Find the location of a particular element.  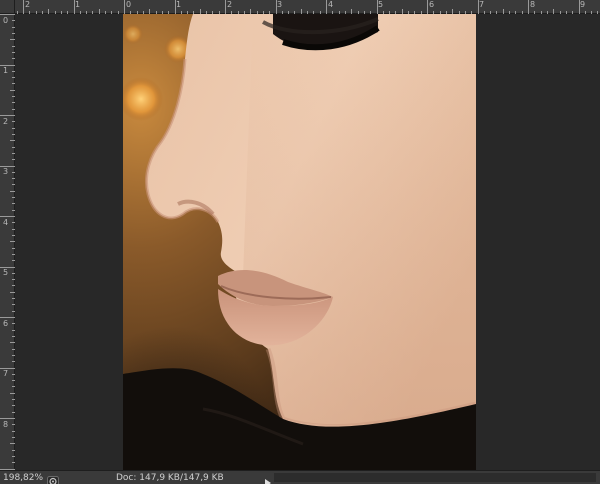

vertical-ruler-ticks is located at coordinates (7, 242).